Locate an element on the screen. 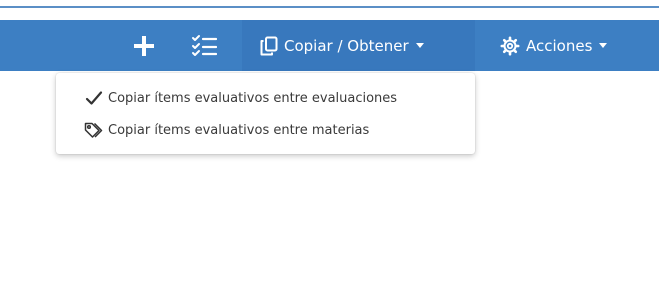 The width and height of the screenshot is (659, 287). menu-item-label: Copiar ítems evaluativos entre materias is located at coordinates (239, 130).